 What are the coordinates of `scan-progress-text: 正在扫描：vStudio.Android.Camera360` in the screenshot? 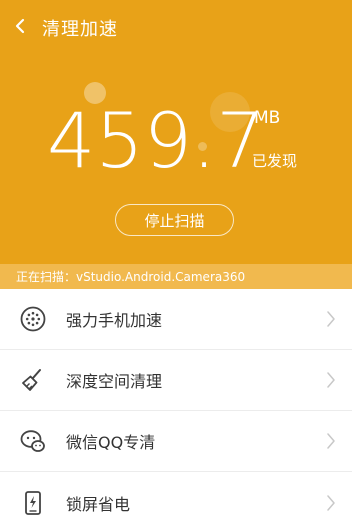 It's located at (176, 276).